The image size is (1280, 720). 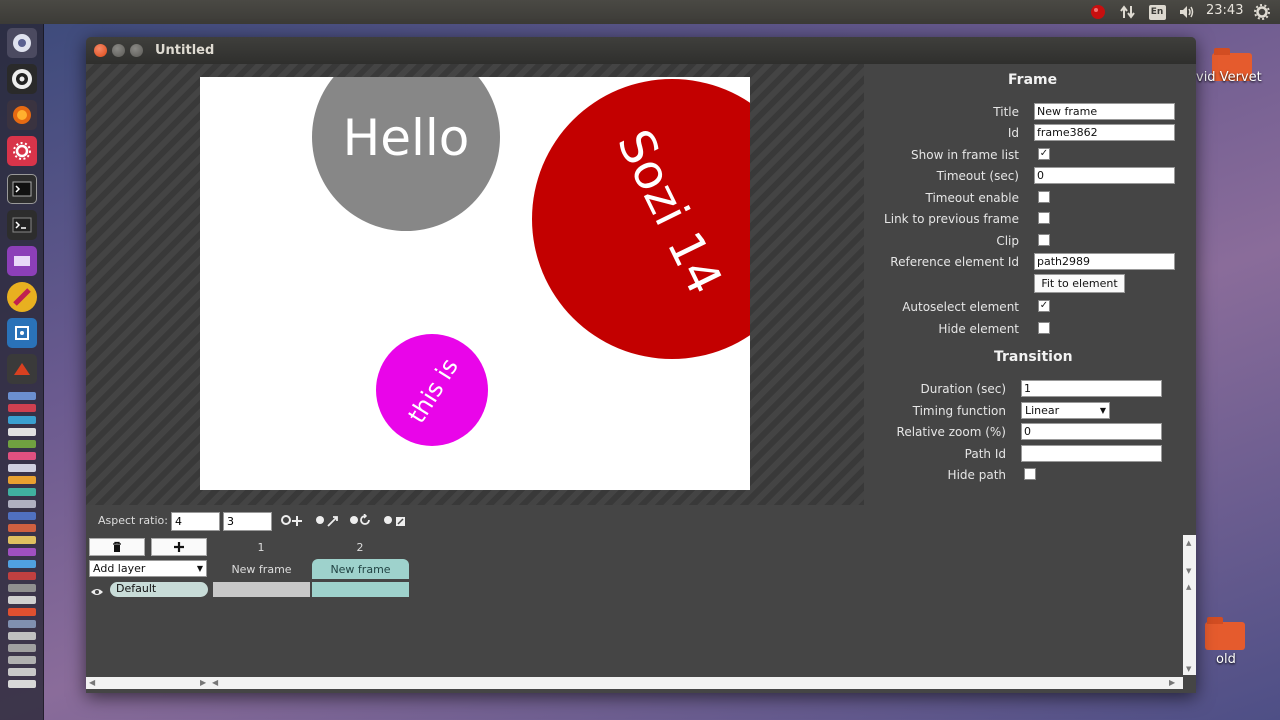 I want to click on reference-element-label: Reference element Id, so click(x=954, y=262).